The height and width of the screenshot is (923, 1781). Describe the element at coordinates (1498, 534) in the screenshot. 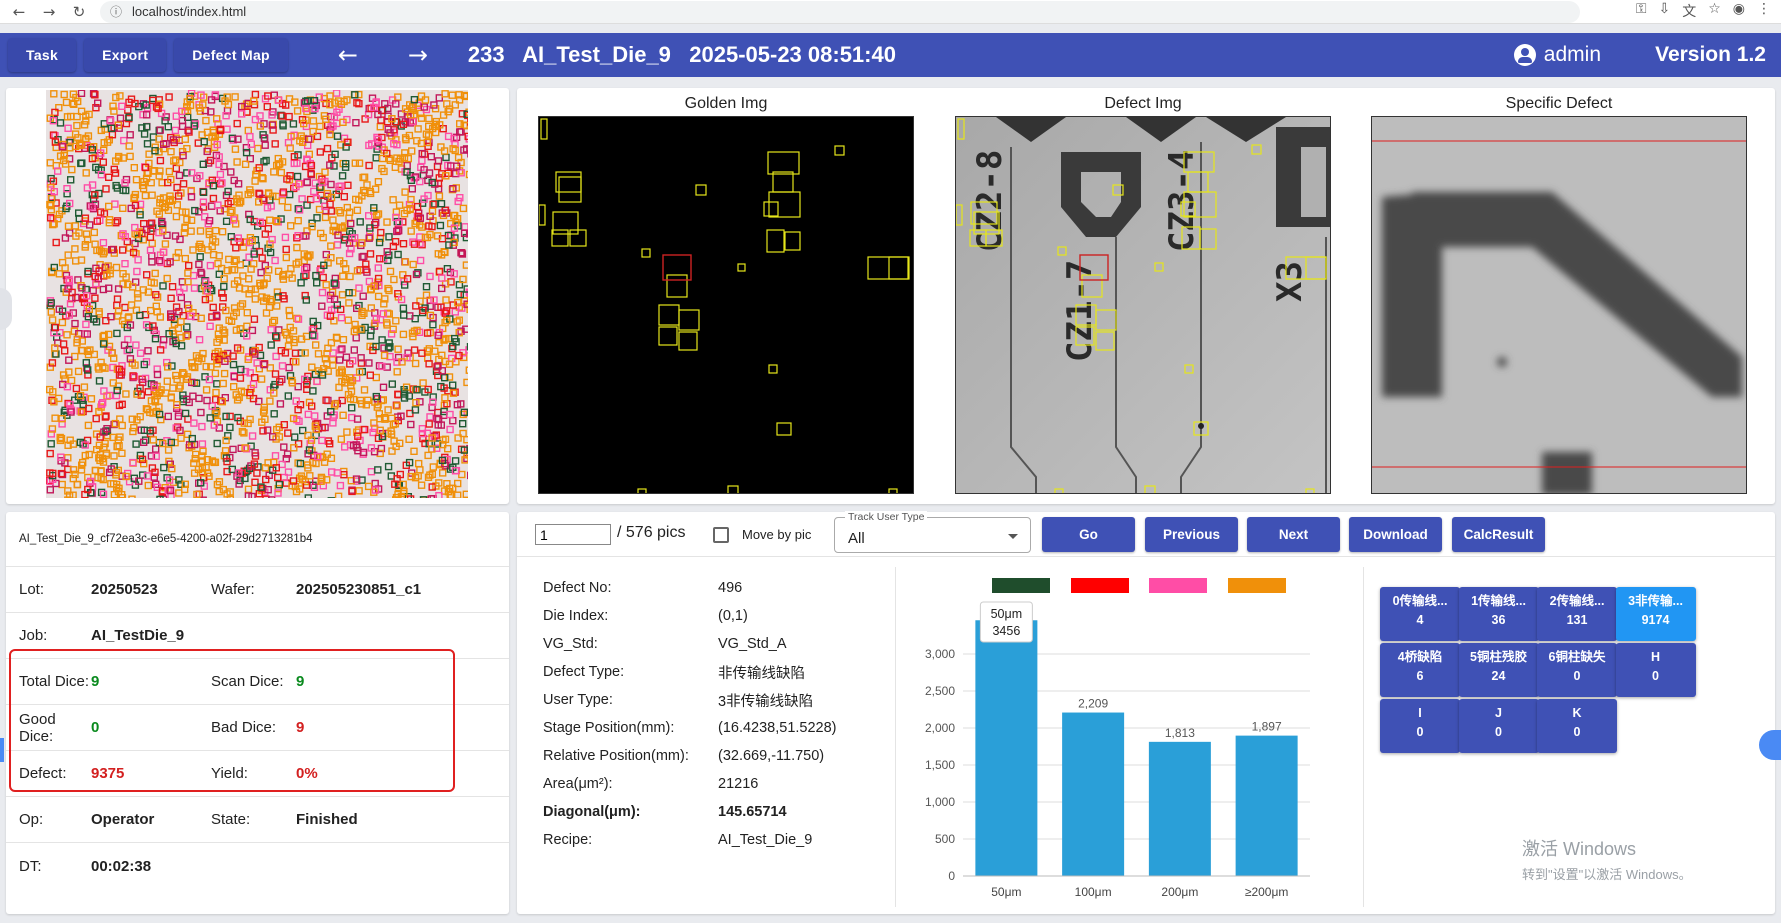

I see `calc-result-button: CalcResult` at that location.